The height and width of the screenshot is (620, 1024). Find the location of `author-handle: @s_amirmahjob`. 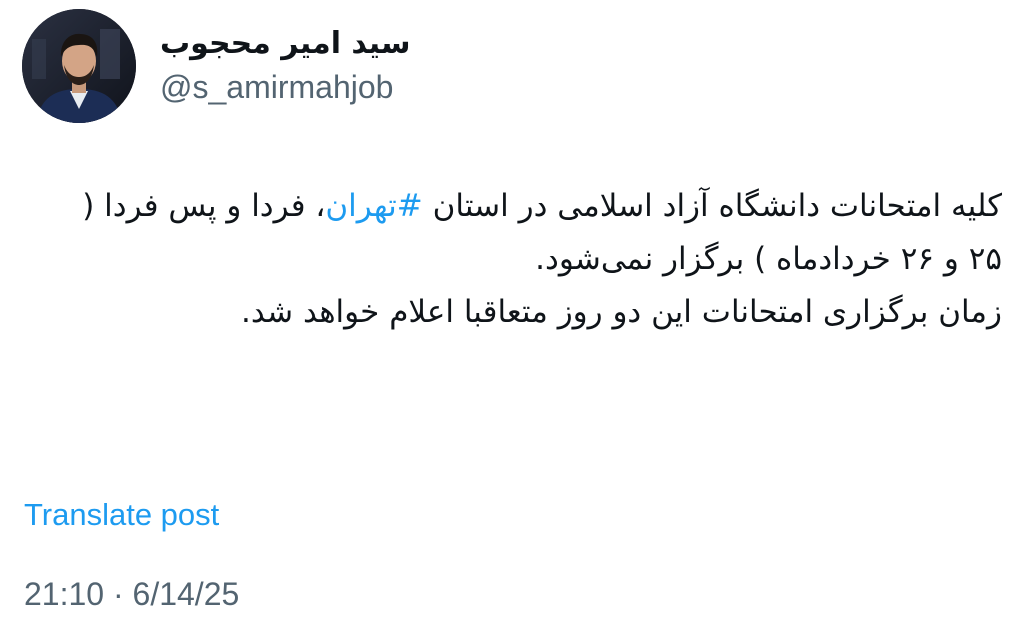

author-handle: @s_amirmahjob is located at coordinates (285, 87).